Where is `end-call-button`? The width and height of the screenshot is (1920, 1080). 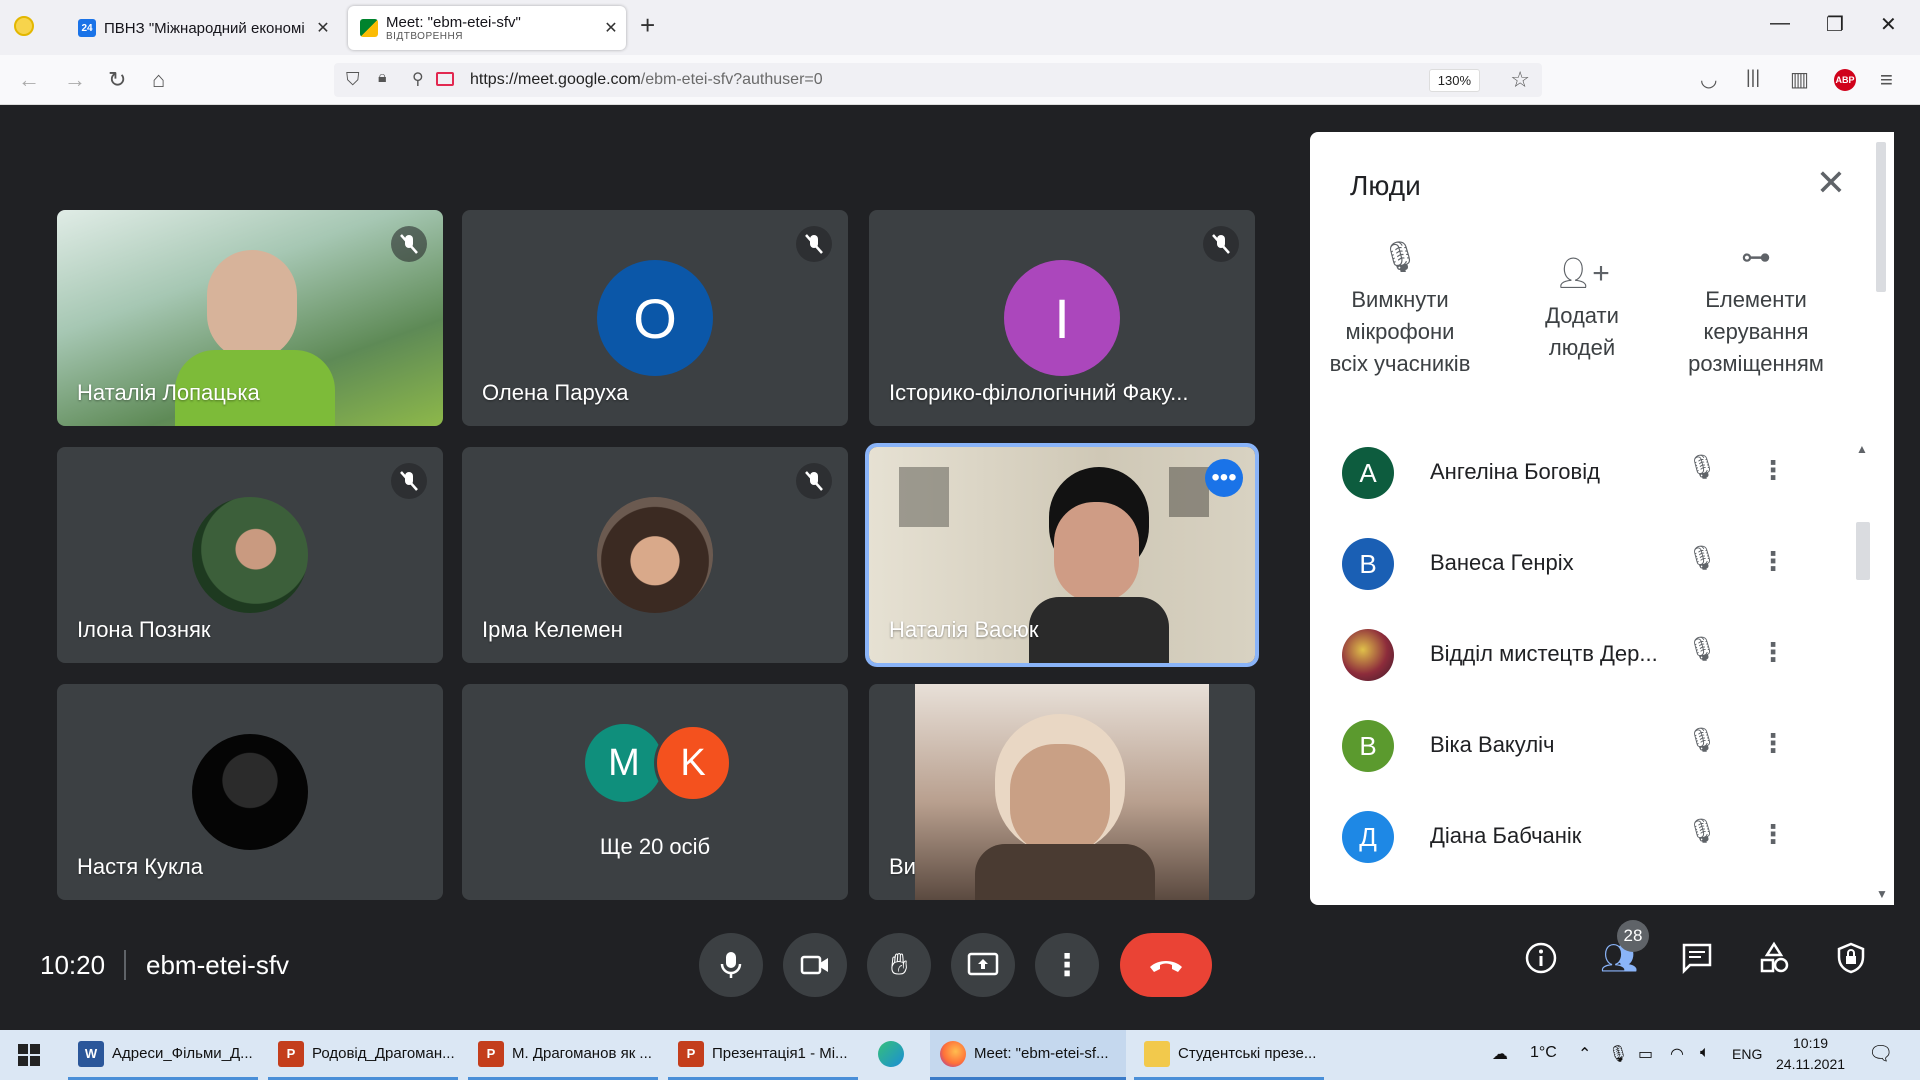 end-call-button is located at coordinates (1166, 965).